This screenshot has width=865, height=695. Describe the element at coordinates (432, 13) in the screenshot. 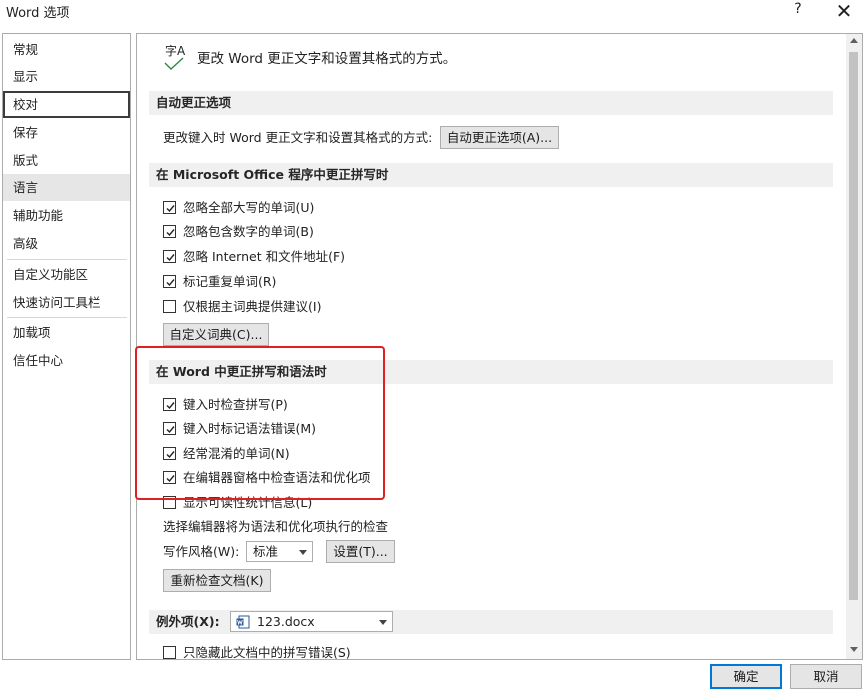

I see `title-bar: Word 选项 ? ✕` at that location.